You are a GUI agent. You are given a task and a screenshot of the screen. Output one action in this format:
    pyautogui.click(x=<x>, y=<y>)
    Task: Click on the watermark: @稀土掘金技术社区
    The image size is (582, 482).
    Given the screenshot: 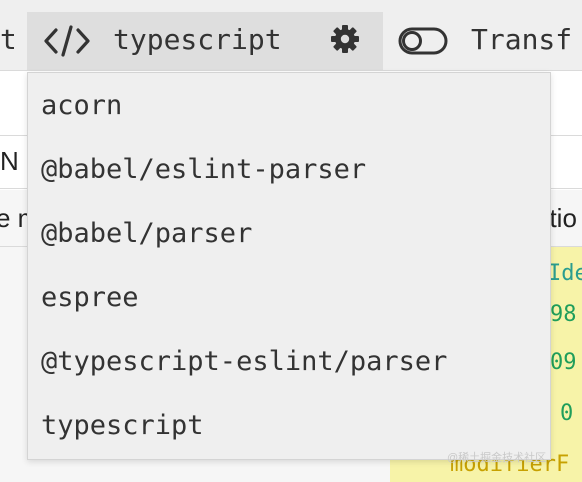 What is the action you would take?
    pyautogui.click(x=497, y=458)
    